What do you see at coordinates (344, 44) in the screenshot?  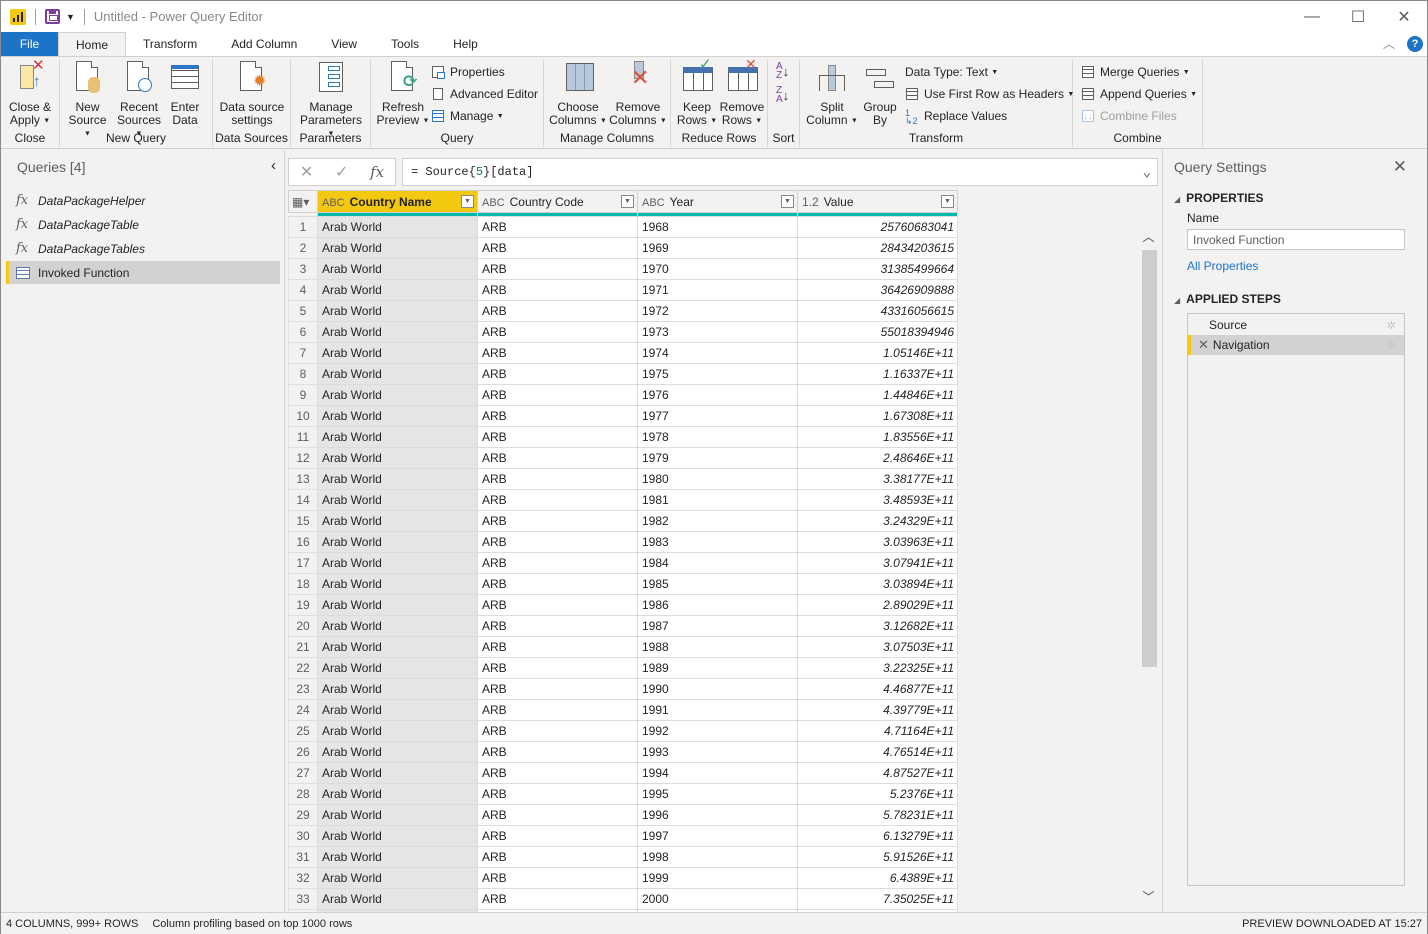 I see `tab-view: View` at bounding box center [344, 44].